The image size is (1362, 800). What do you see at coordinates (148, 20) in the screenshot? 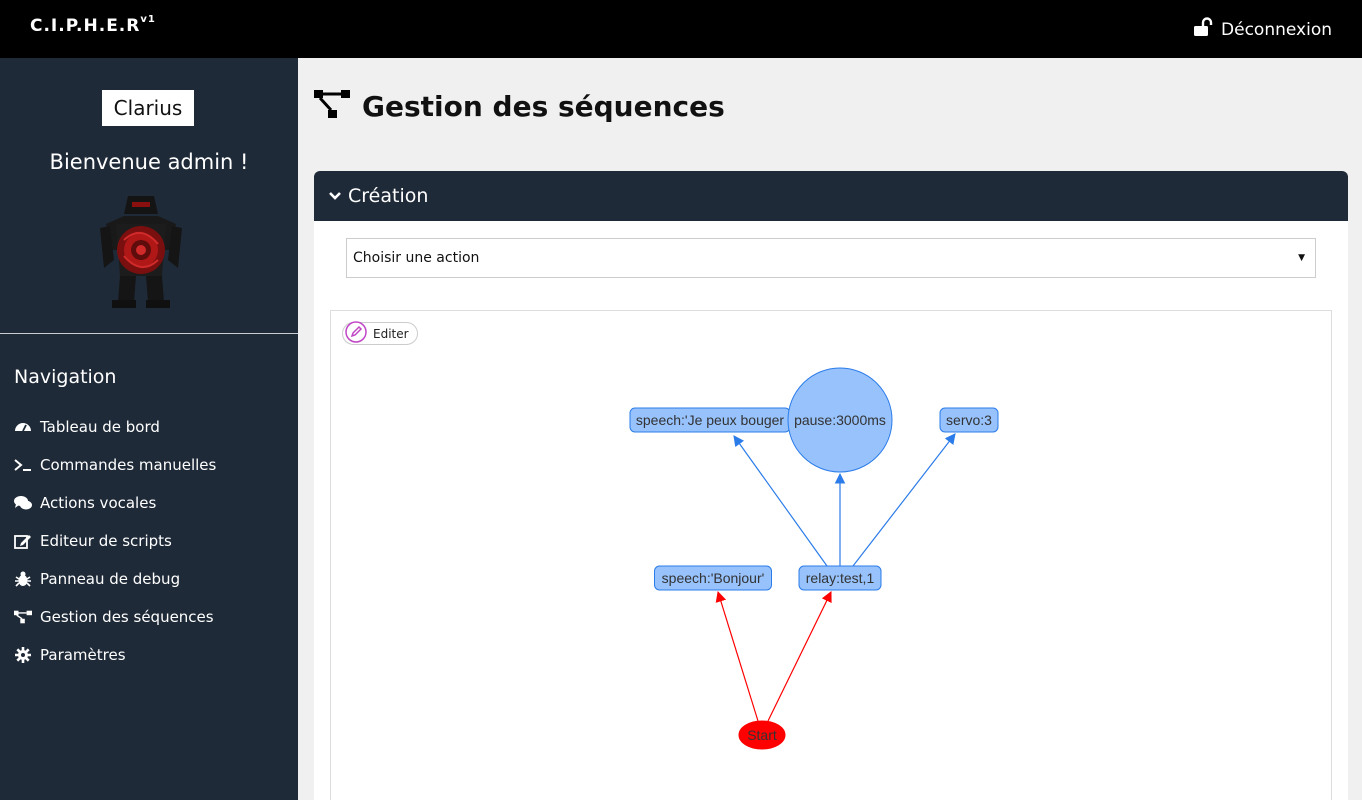
I see `brand-version: v1` at bounding box center [148, 20].